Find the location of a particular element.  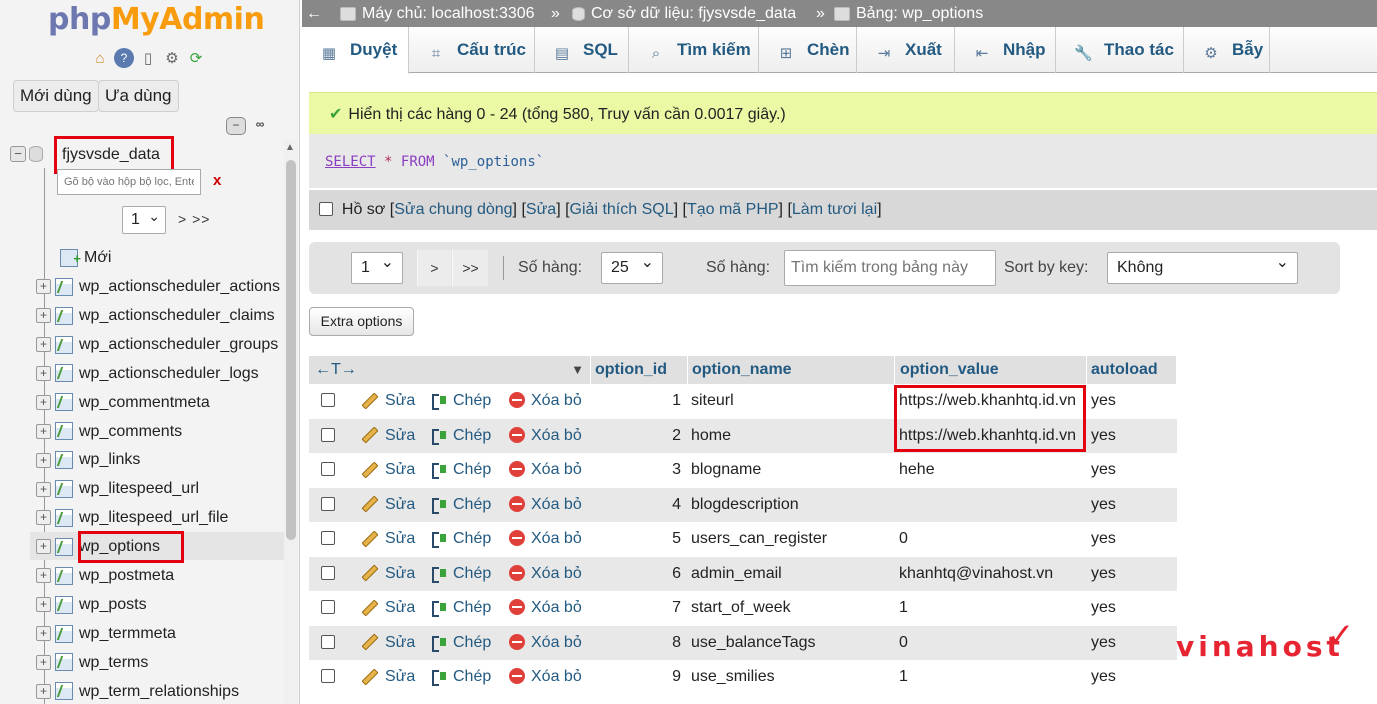

sort-by-key-select: Không ⌄ is located at coordinates (1202, 268).